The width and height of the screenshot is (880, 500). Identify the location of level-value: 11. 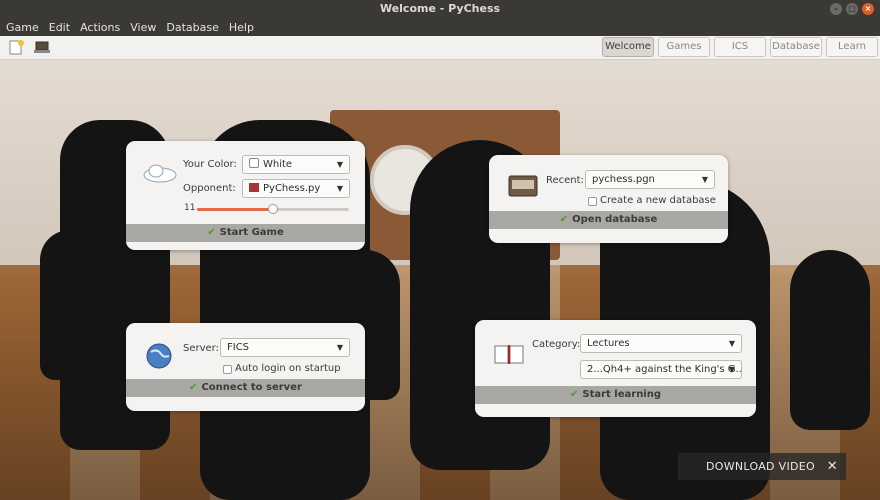
(190, 208).